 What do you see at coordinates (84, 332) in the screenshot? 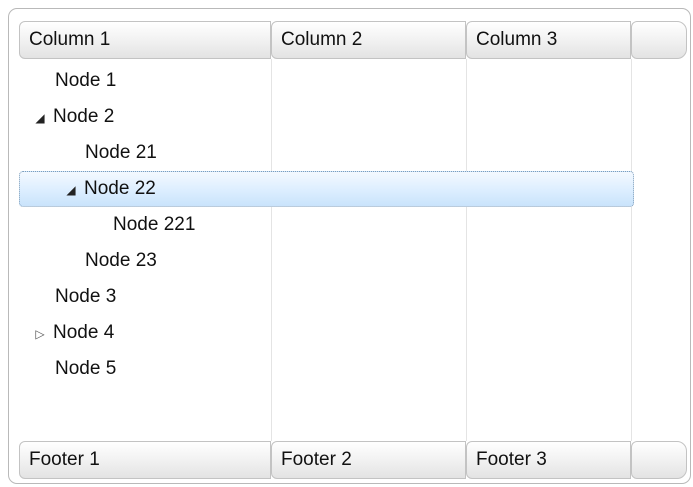
I see `tree-node-label: Node 4` at bounding box center [84, 332].